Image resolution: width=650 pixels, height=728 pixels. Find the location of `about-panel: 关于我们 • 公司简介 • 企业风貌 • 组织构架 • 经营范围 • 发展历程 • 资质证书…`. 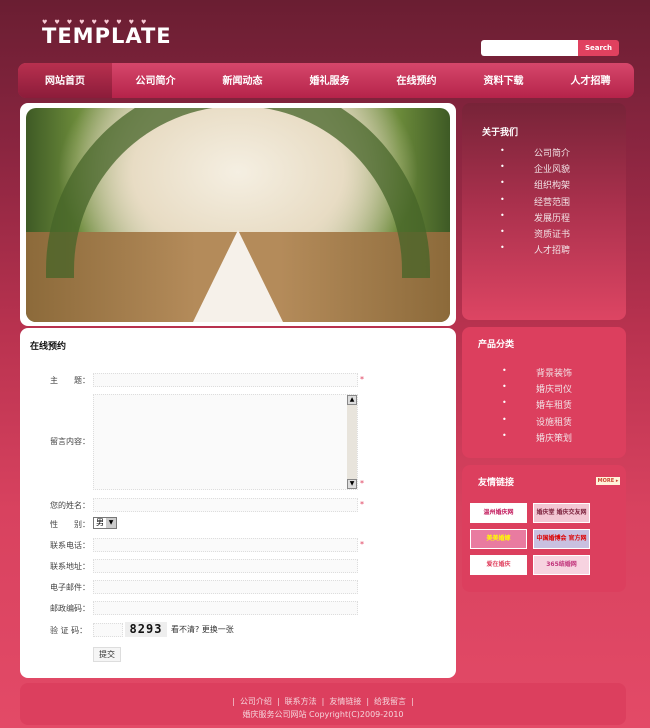

about-panel: 关于我们 • 公司简介 • 企业风貌 • 组织构架 • 经营范围 • 发展历程 • 资质证书… is located at coordinates (544, 211).